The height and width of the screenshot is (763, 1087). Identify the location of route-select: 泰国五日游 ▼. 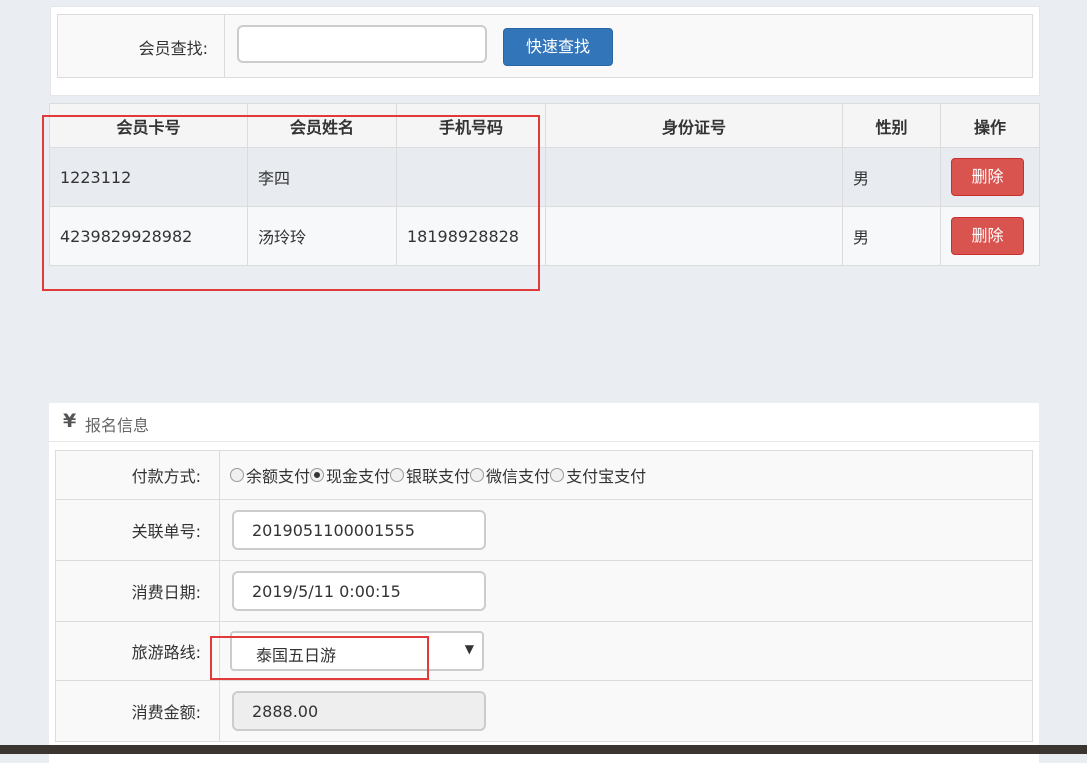
(357, 651).